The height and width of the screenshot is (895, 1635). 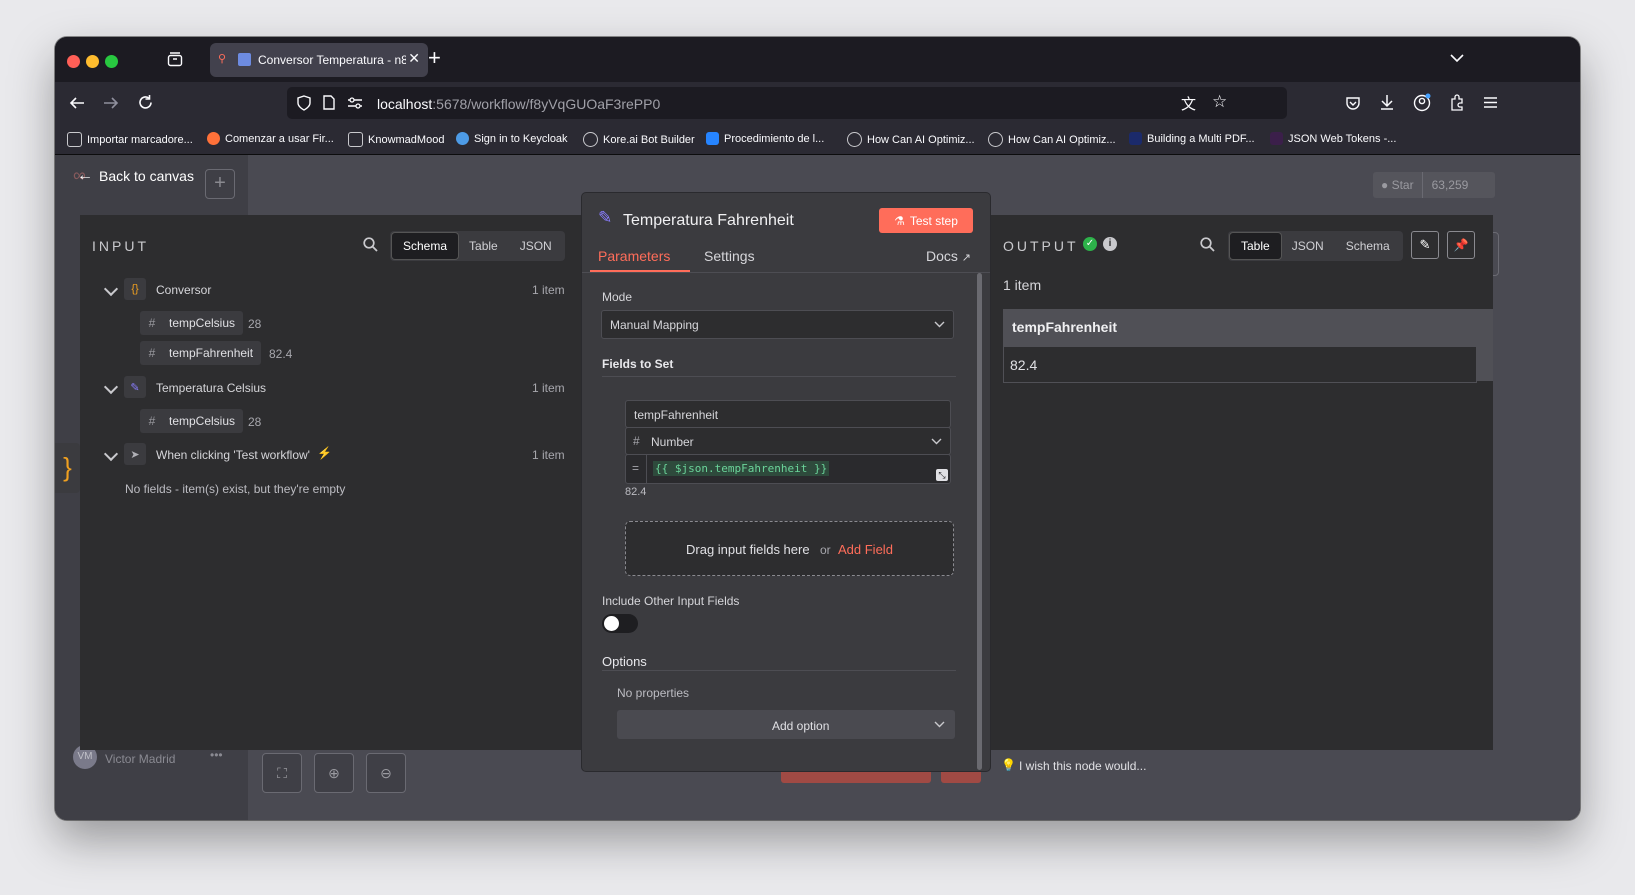 I want to click on site-icon, so click(x=1135, y=138).